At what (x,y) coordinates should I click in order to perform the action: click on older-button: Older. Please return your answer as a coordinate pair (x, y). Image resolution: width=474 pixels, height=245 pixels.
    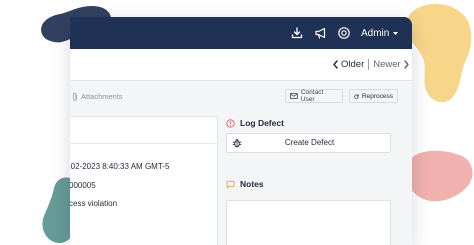
    Looking at the image, I should click on (348, 64).